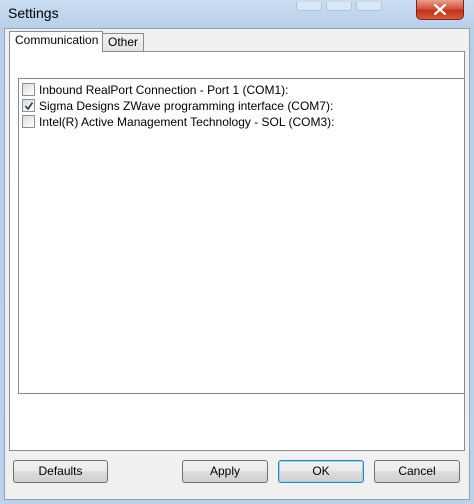  What do you see at coordinates (28, 89) in the screenshot?
I see `com1-checkbox` at bounding box center [28, 89].